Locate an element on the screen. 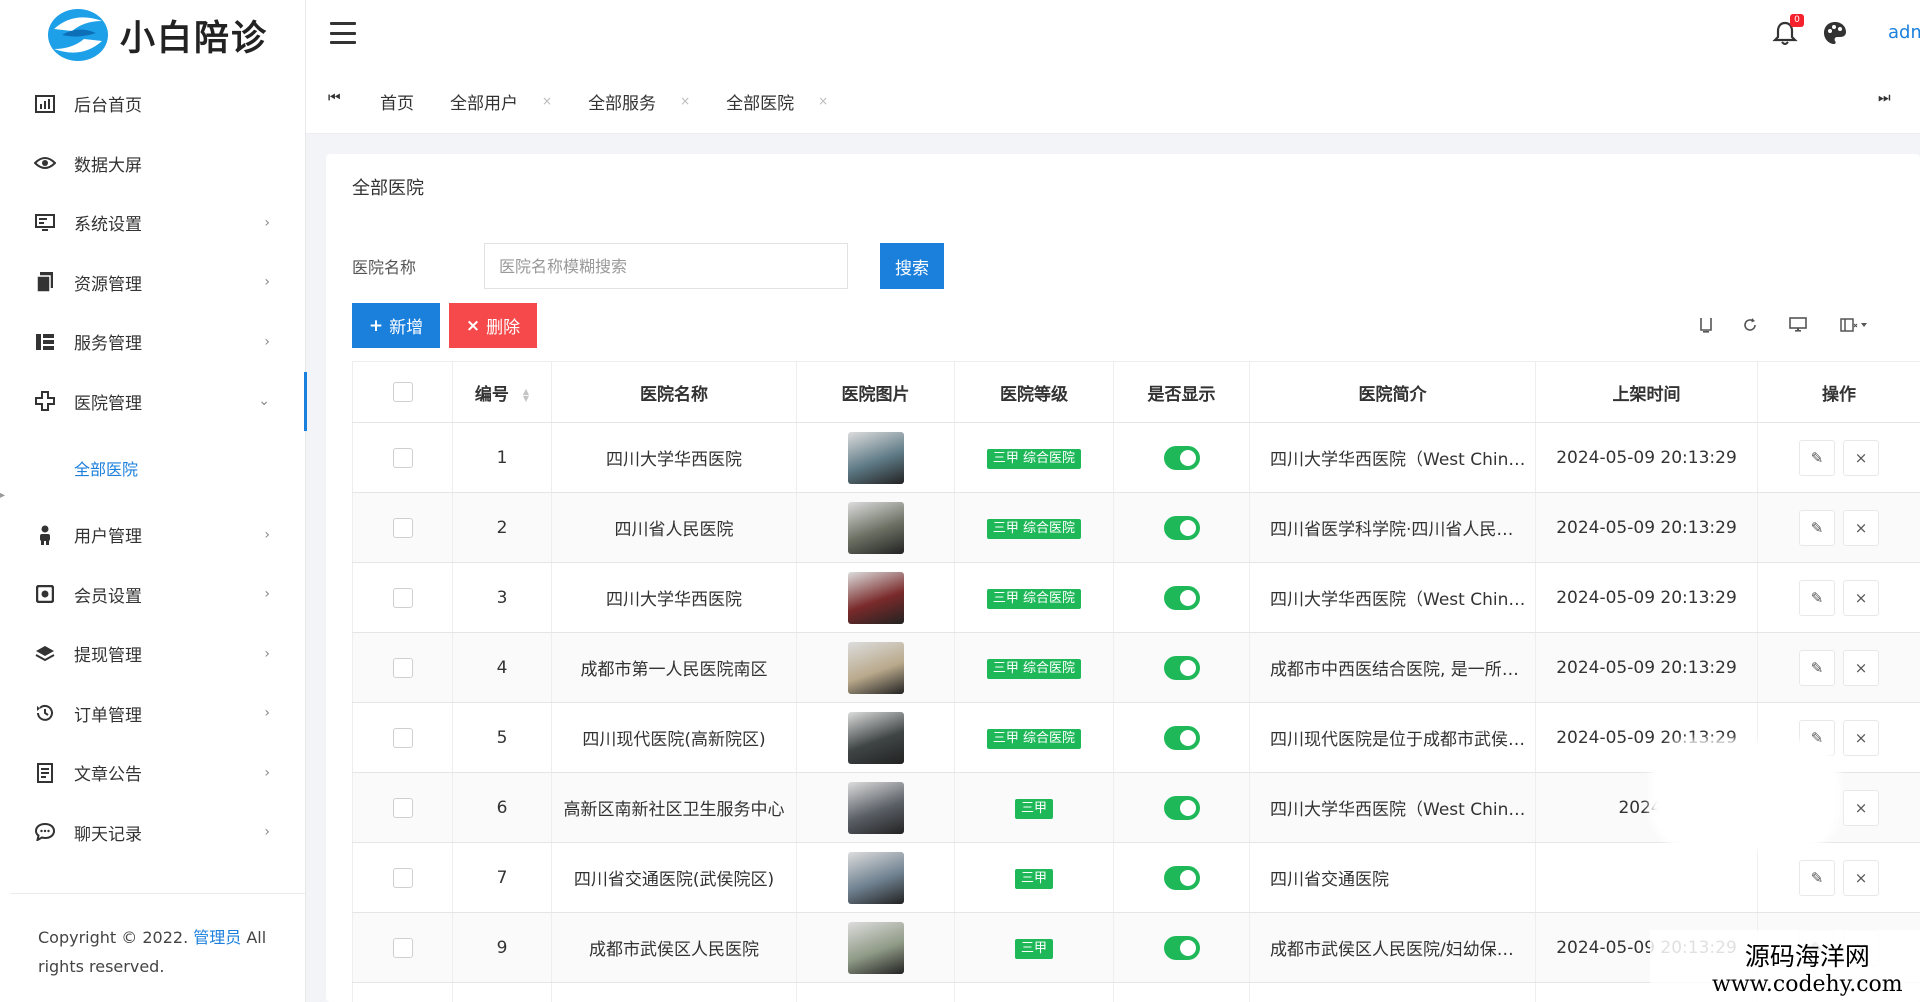 This screenshot has width=1920, height=1002. collapse-handle-icon: ▸ is located at coordinates (2, 495).